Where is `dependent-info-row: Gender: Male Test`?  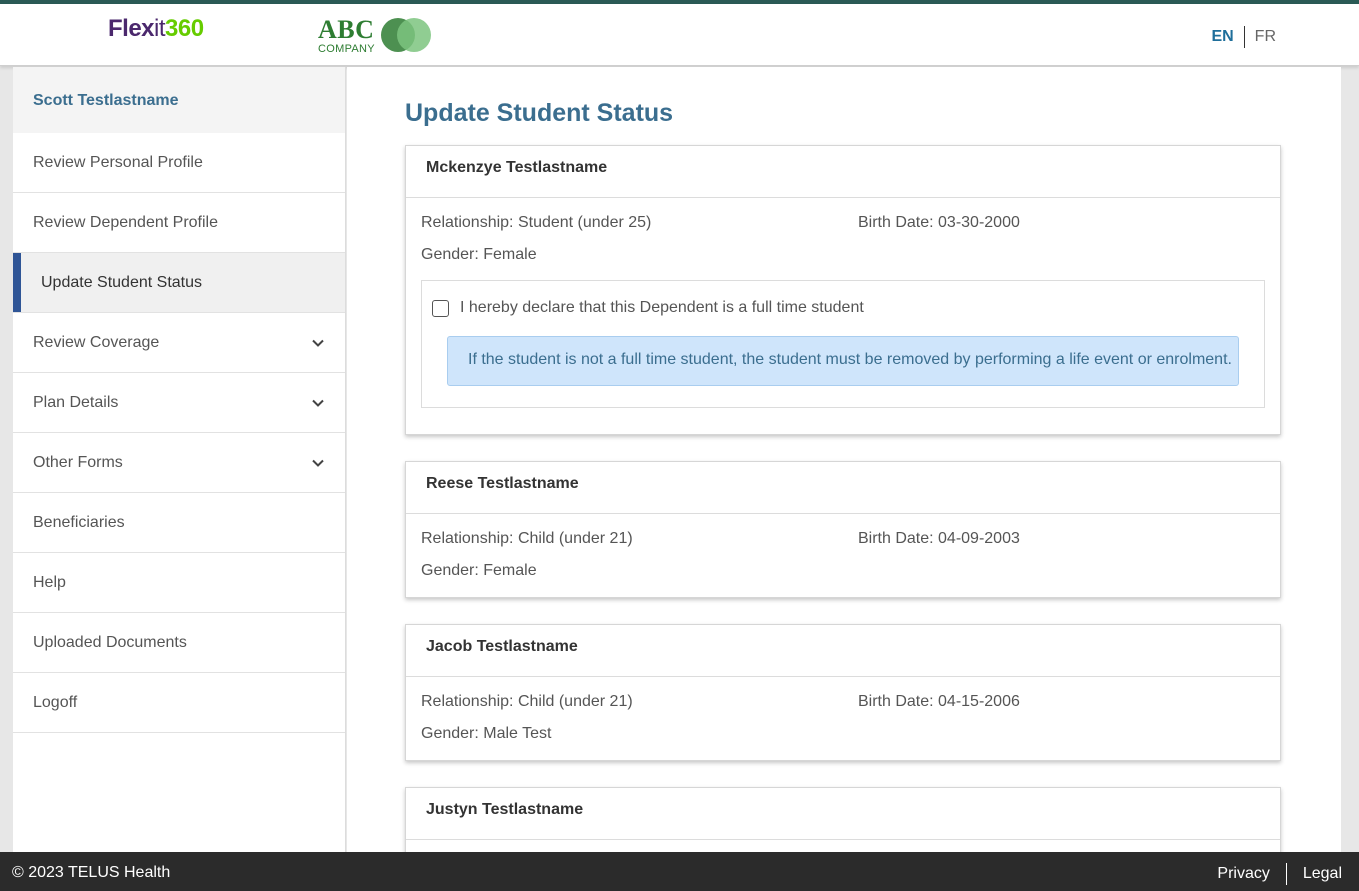
dependent-info-row: Gender: Male Test is located at coordinates (843, 731).